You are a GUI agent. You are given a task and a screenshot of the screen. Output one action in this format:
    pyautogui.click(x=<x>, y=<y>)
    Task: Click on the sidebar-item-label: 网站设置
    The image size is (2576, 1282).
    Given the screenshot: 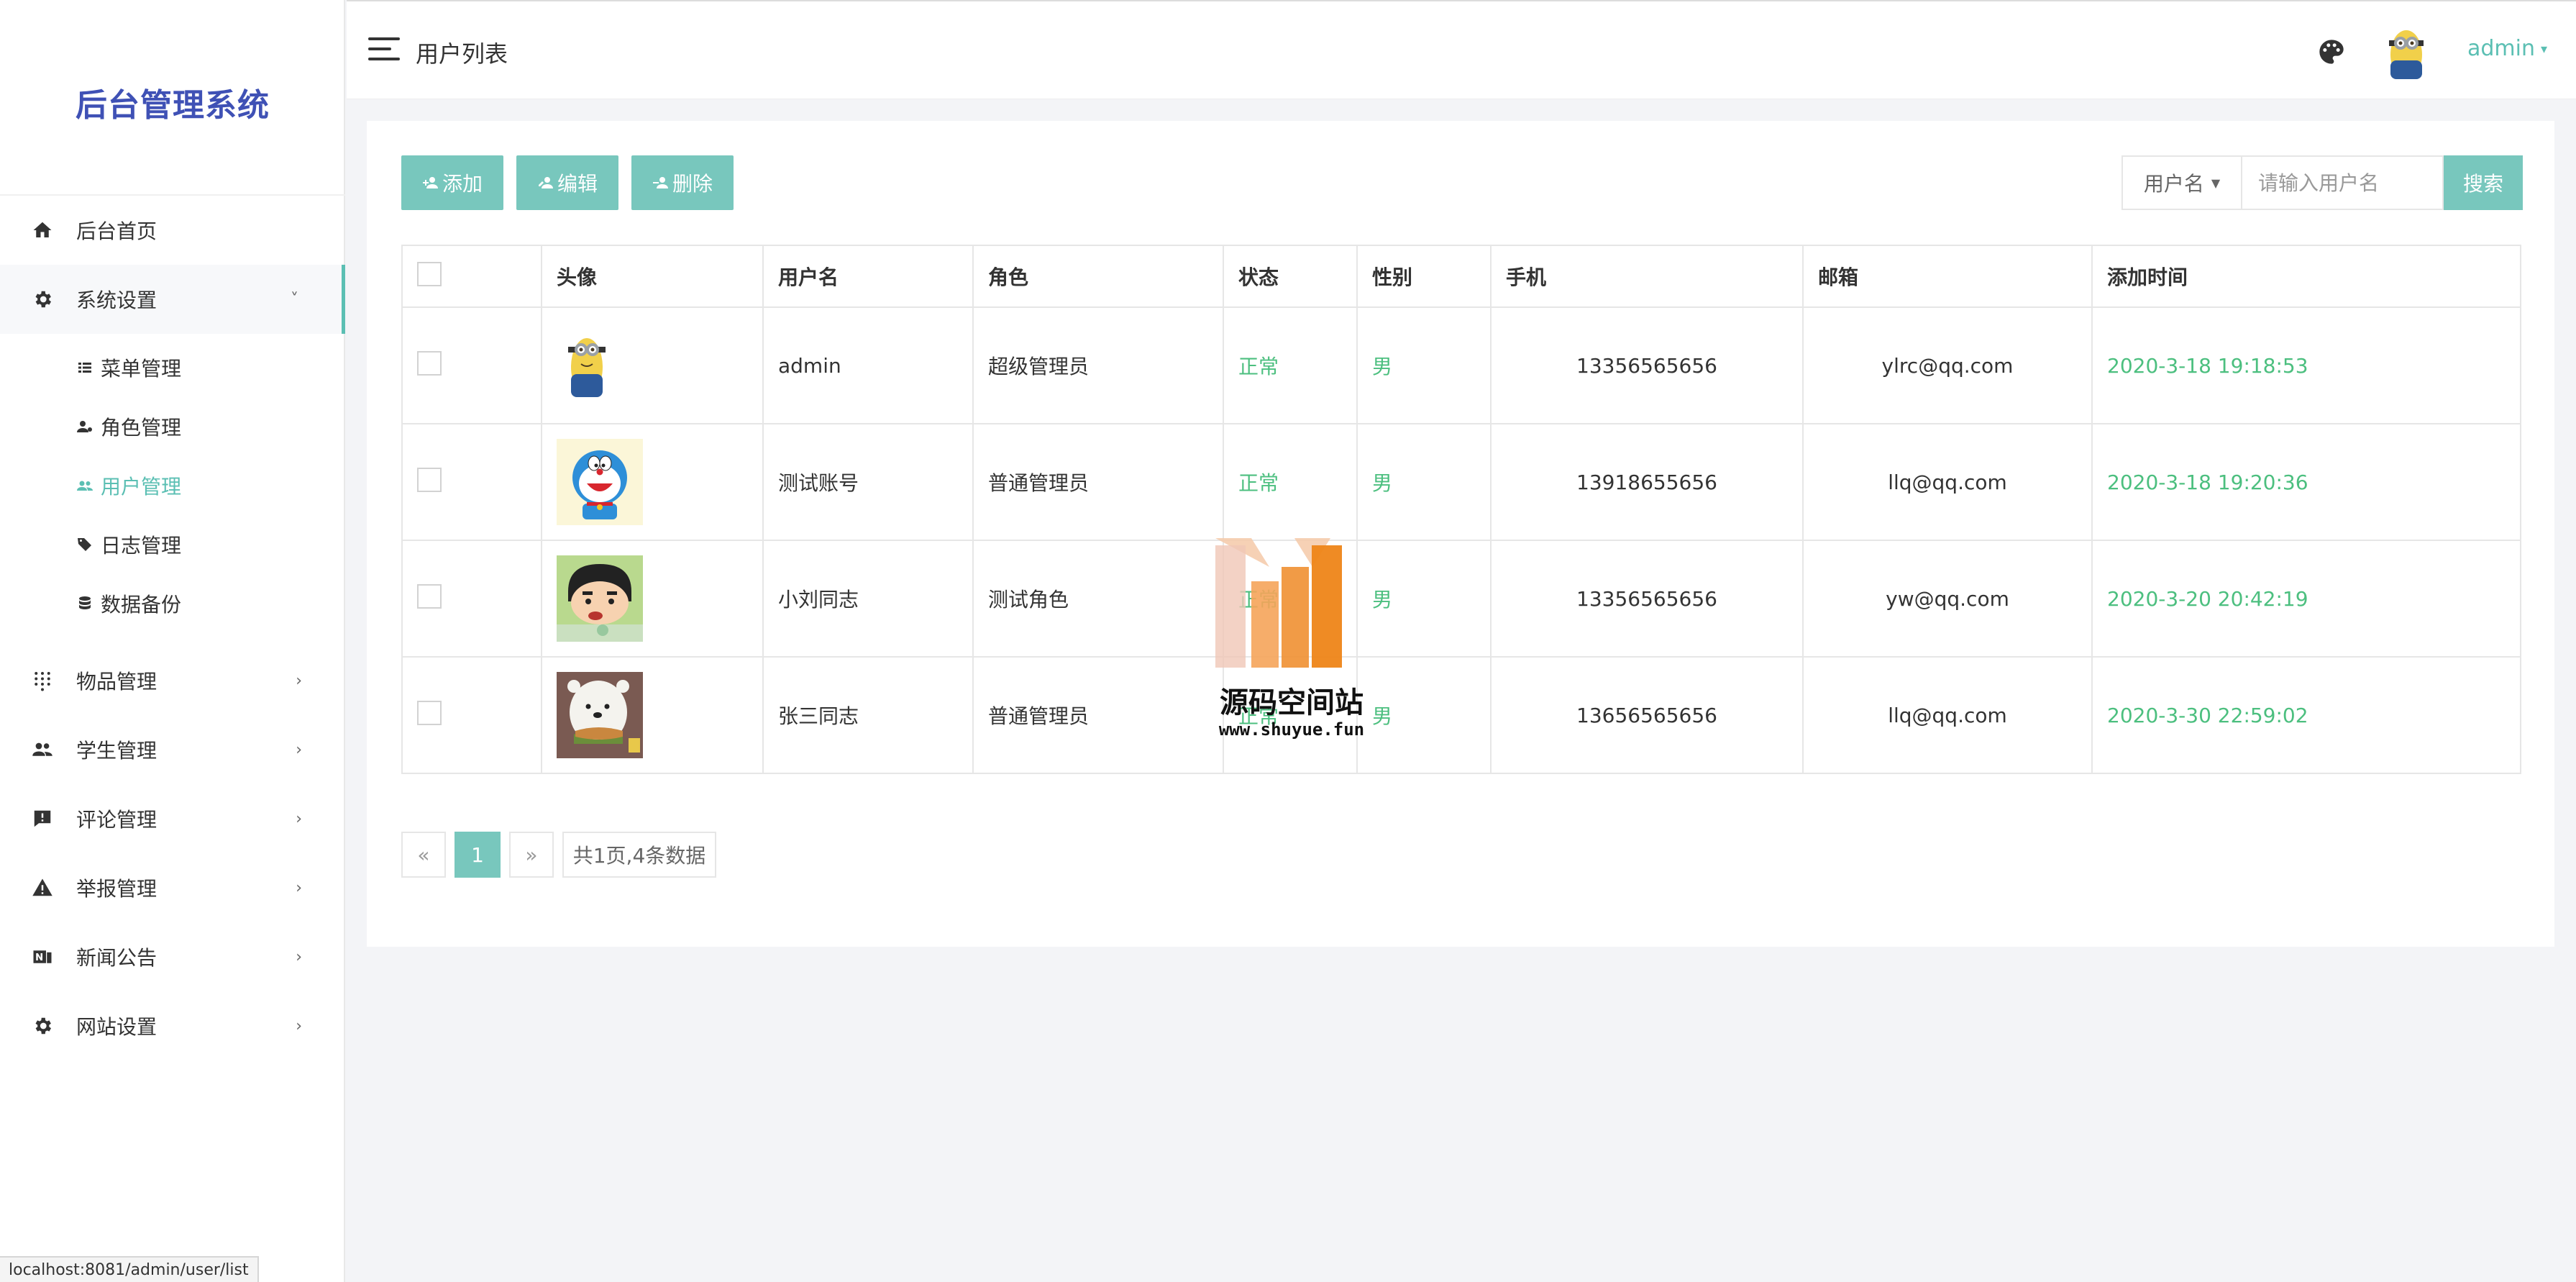 What is the action you would take?
    pyautogui.click(x=117, y=1027)
    